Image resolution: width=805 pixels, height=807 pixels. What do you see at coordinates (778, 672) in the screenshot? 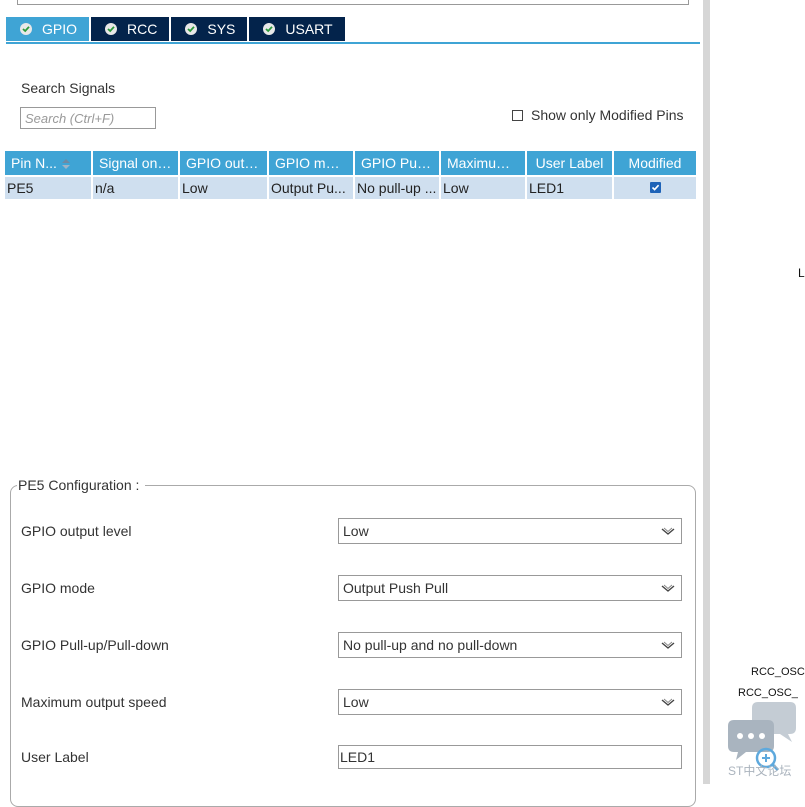
I see `pin-label-rcc-osc-in: RCC_OSC` at bounding box center [778, 672].